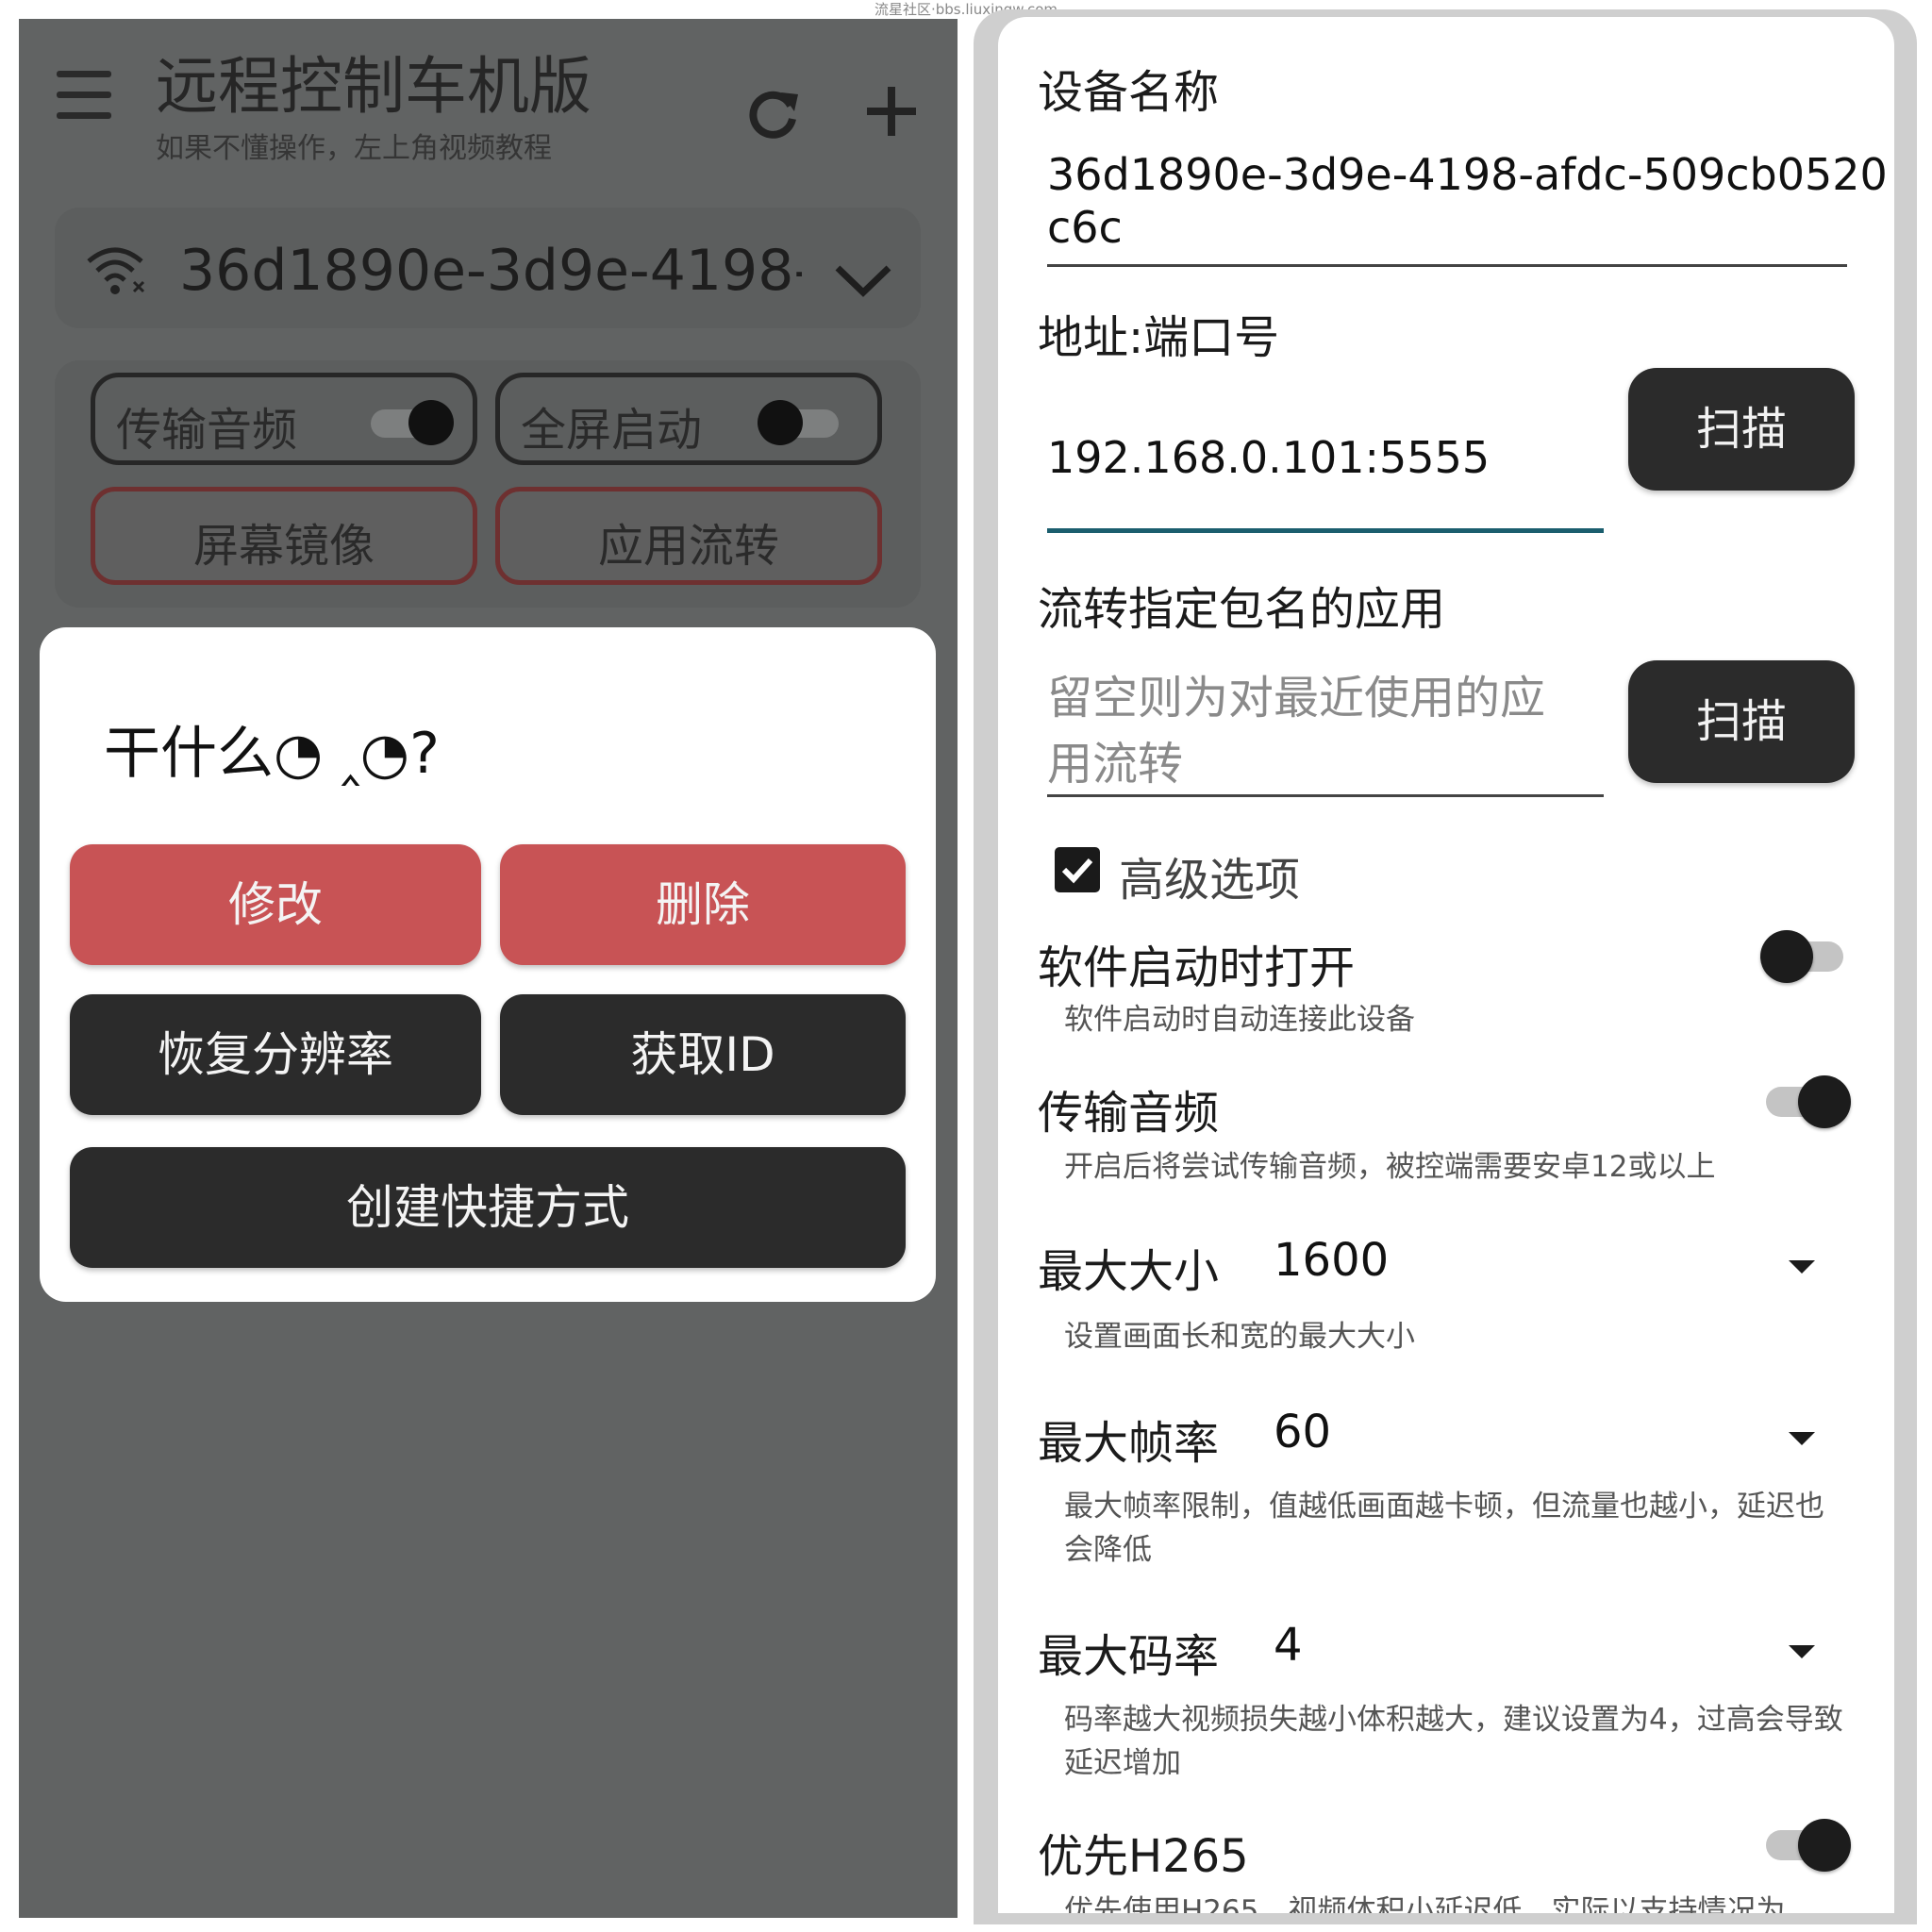 This screenshot has width=1932, height=1932. Describe the element at coordinates (1802, 1267) in the screenshot. I see `max-size-dropdown-icon` at that location.